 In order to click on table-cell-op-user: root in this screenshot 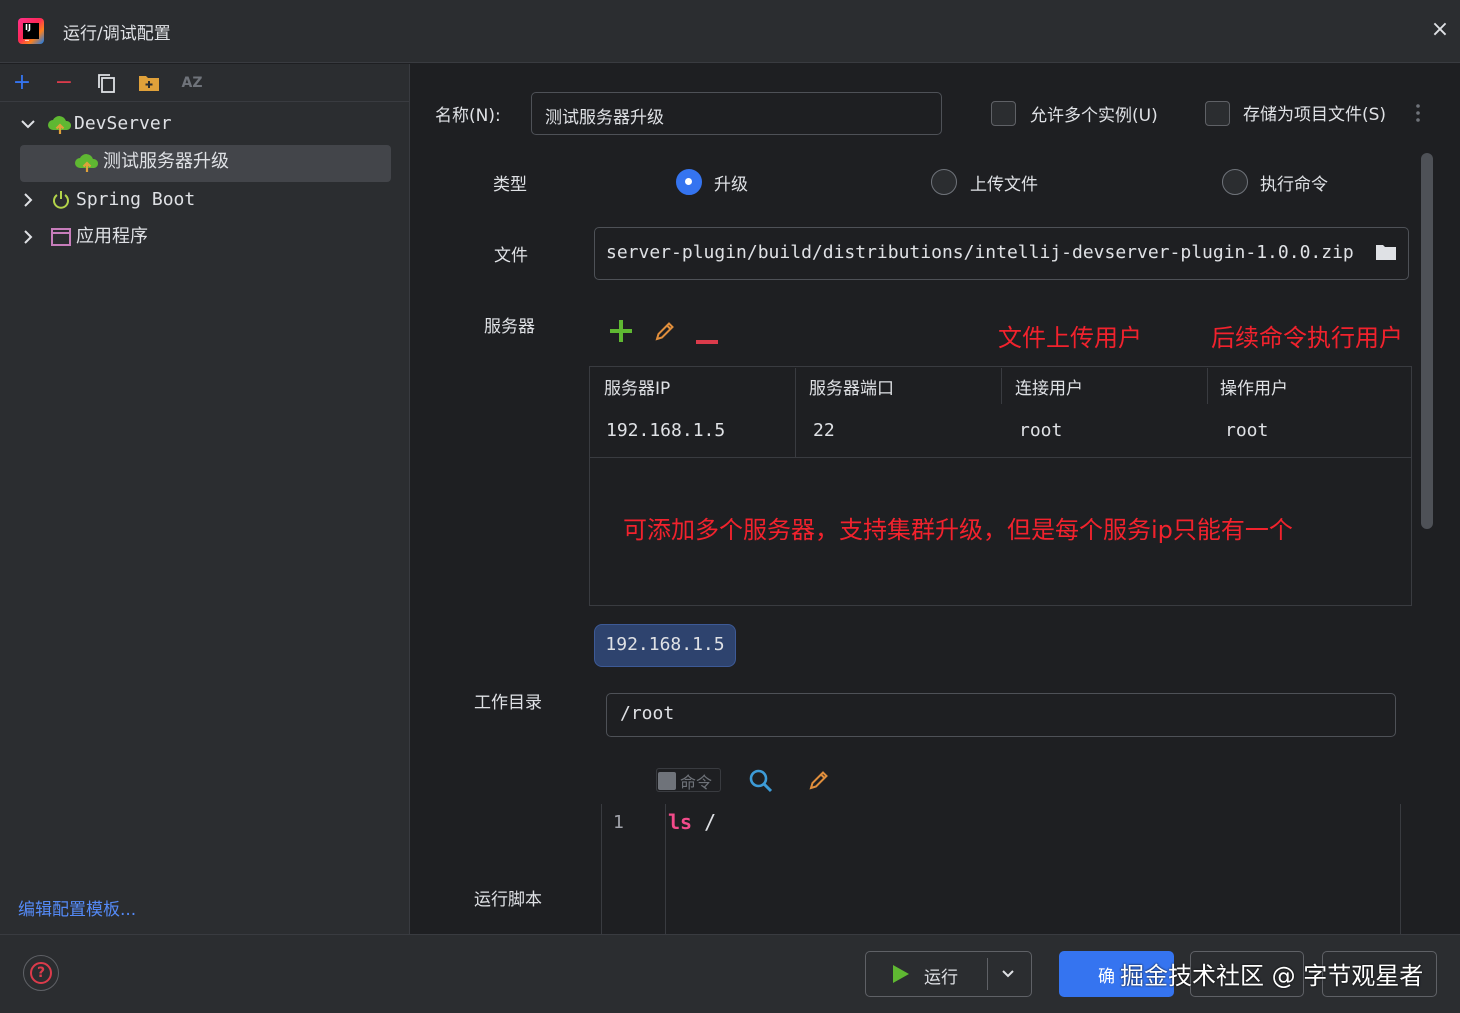, I will do `click(1246, 430)`.